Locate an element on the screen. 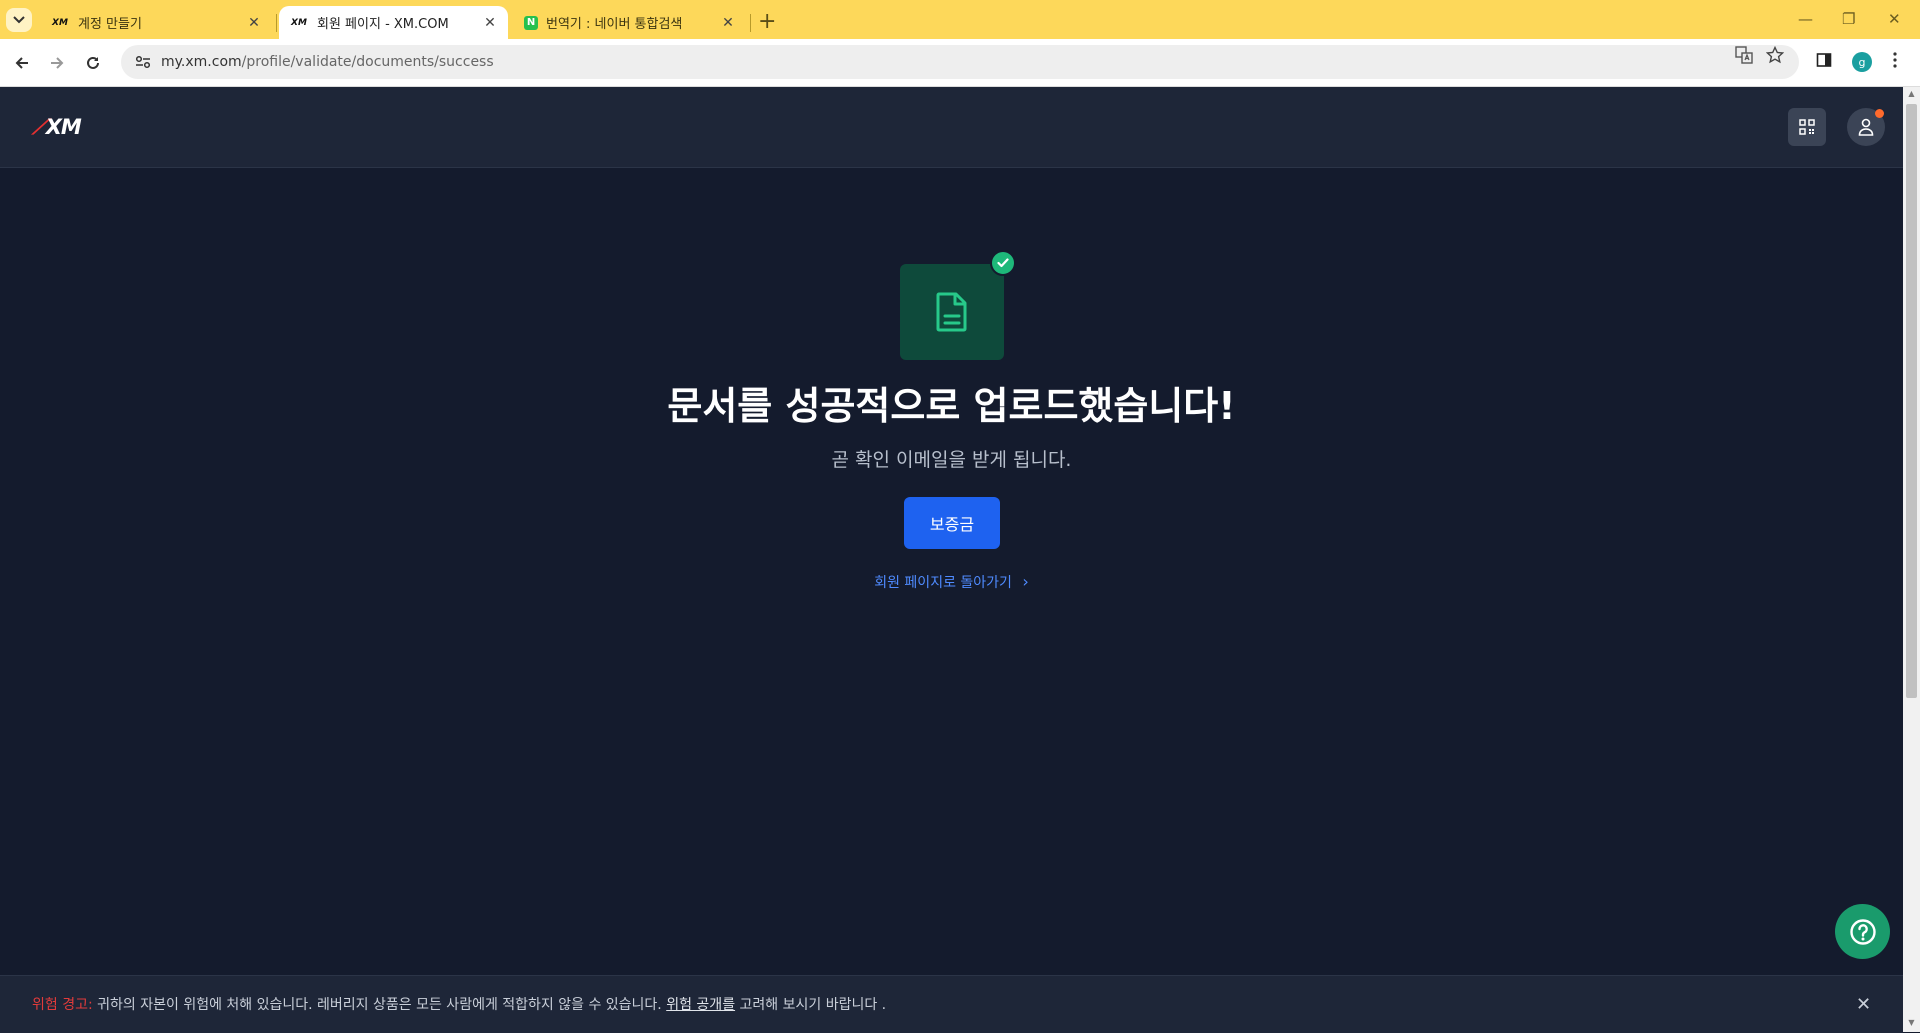  translate-icon is located at coordinates (1744, 57).